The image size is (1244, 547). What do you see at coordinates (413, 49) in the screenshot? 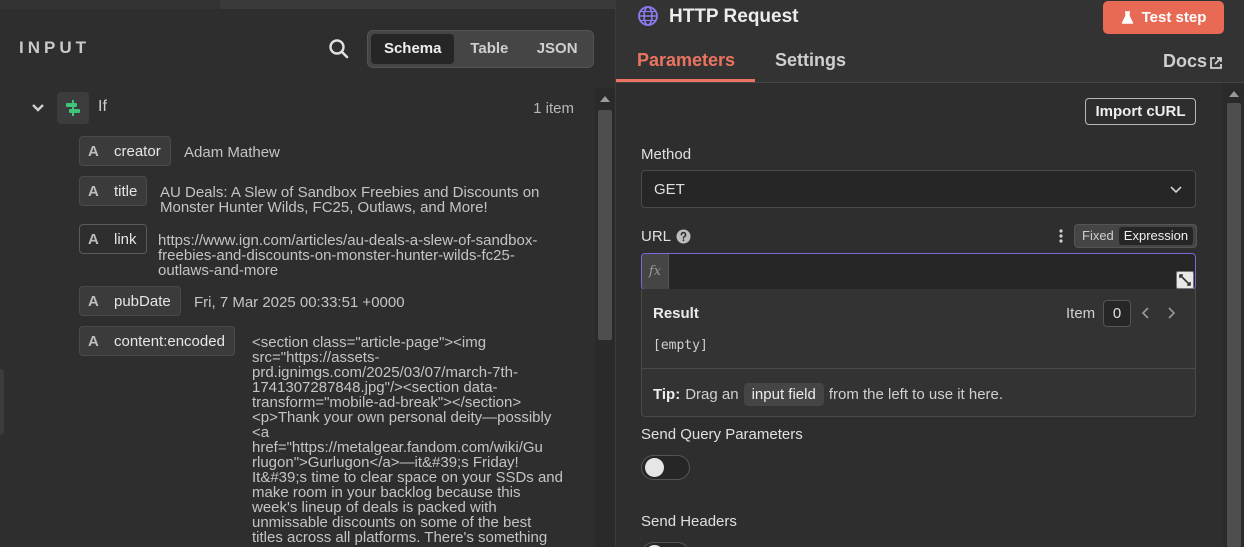
I see `view-schema-button: Schema` at bounding box center [413, 49].